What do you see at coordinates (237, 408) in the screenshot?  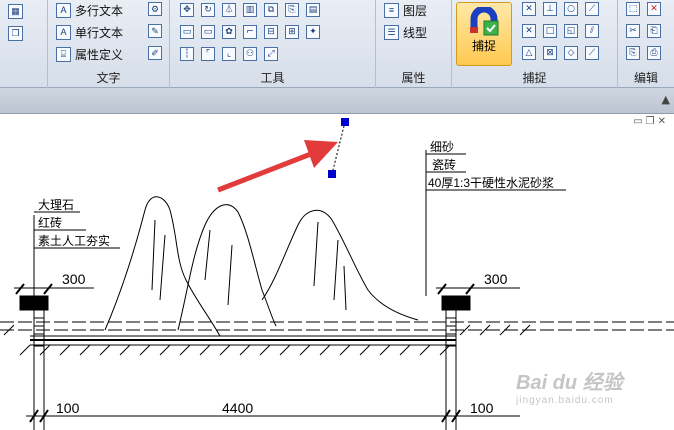 I see `bottom-mid-dimension: 4400` at bounding box center [237, 408].